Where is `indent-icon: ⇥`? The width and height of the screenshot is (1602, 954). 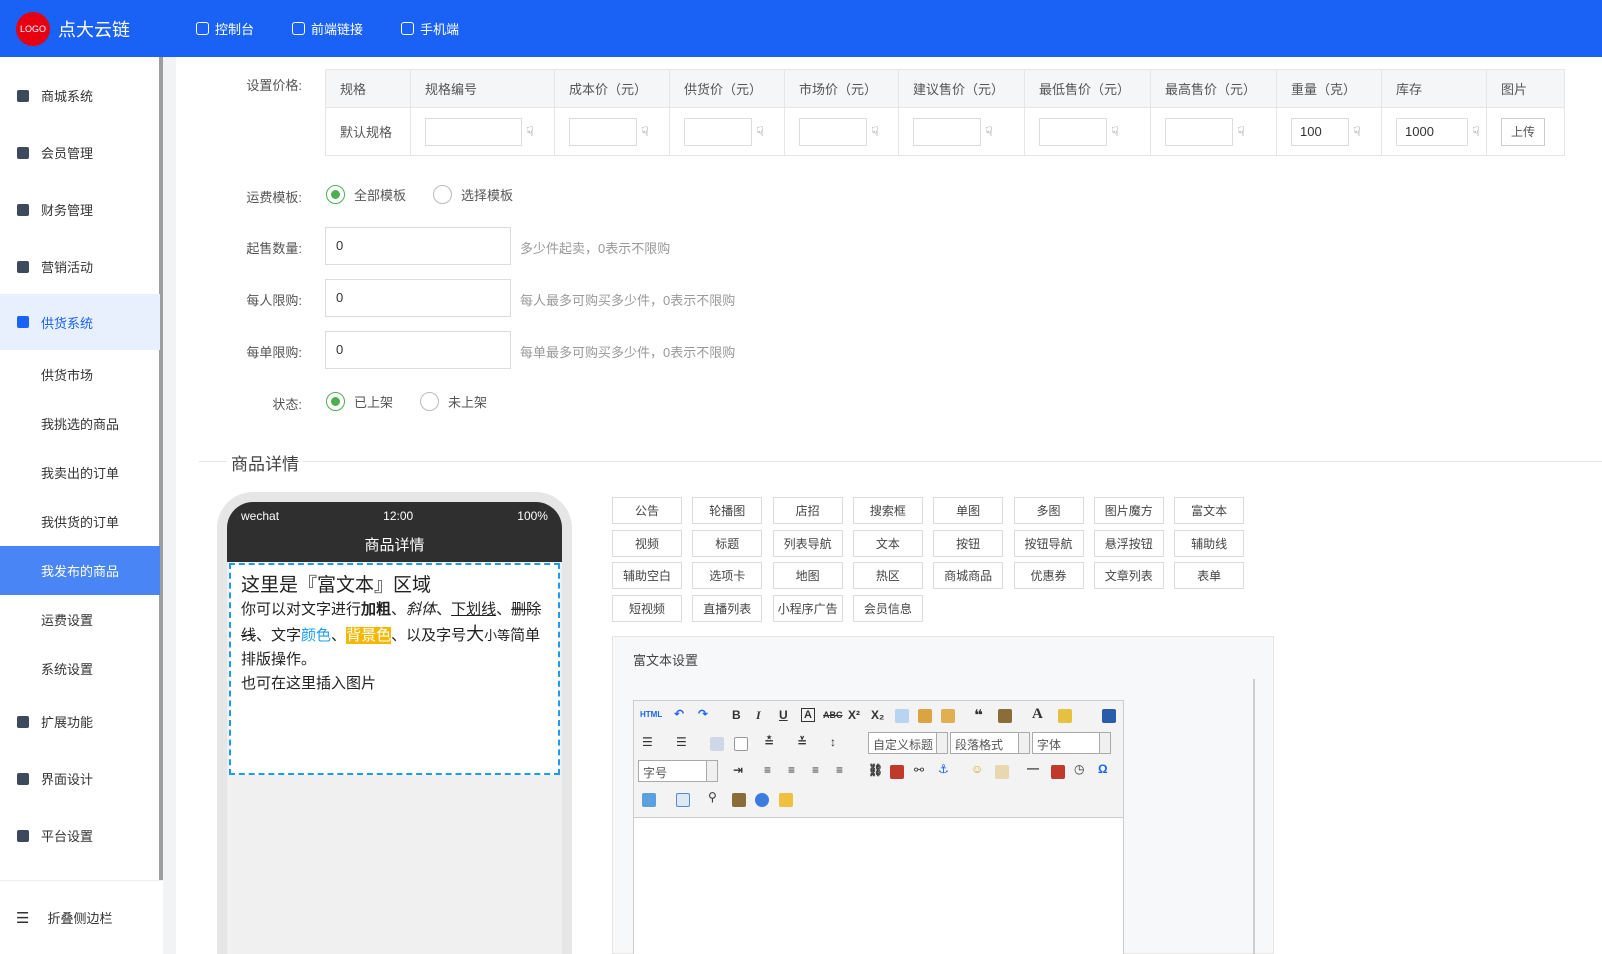 indent-icon: ⇥ is located at coordinates (738, 770).